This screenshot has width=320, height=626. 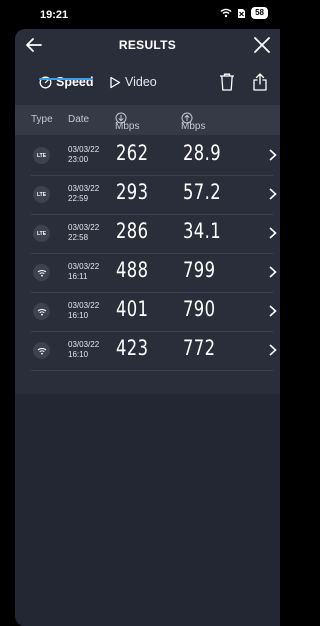 I want to click on header: RESULTS, so click(x=147, y=47).